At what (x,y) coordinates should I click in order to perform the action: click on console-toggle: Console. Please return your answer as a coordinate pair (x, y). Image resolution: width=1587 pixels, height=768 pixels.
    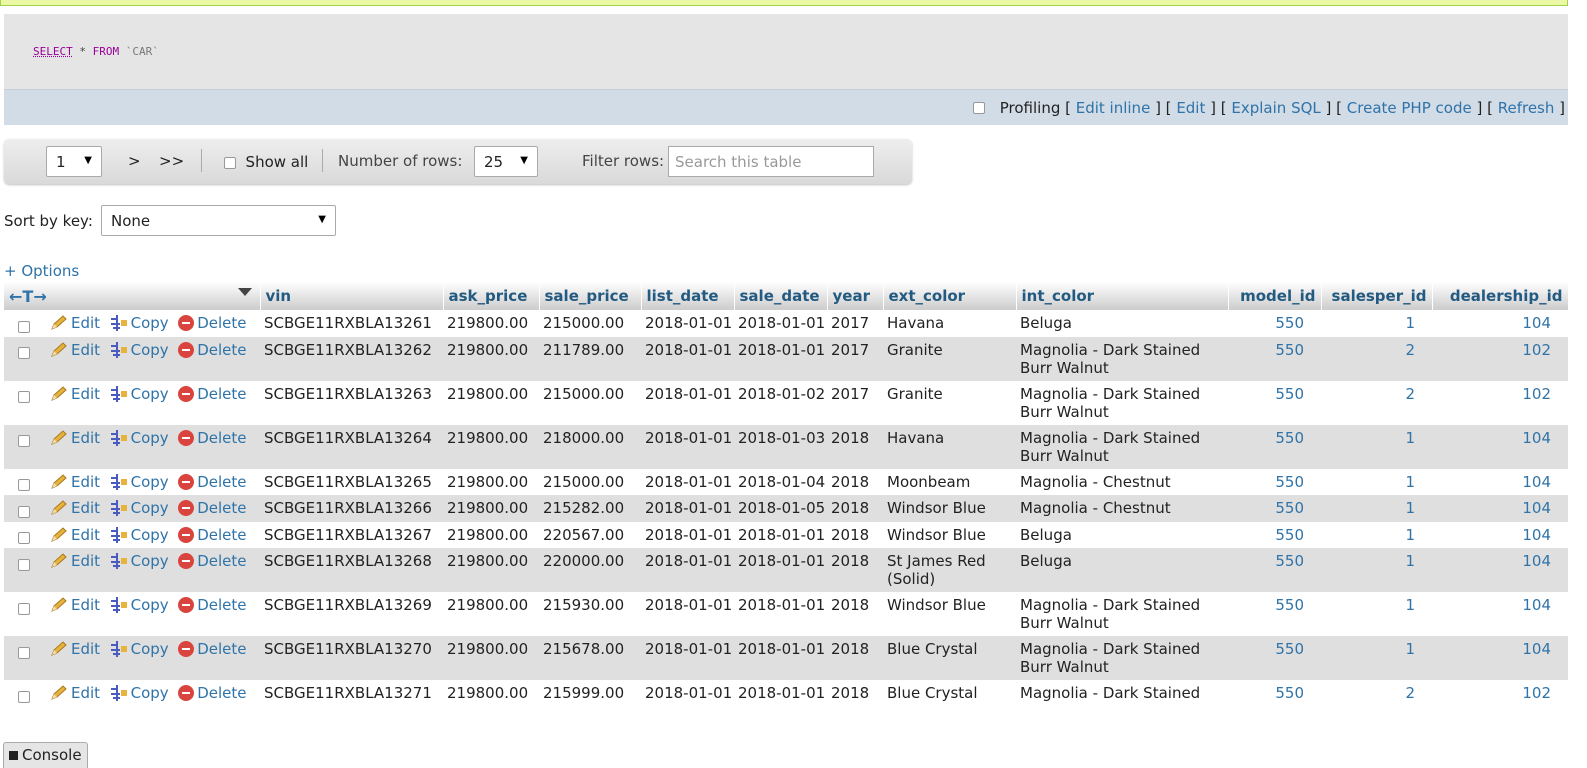
    Looking at the image, I should click on (45, 755).